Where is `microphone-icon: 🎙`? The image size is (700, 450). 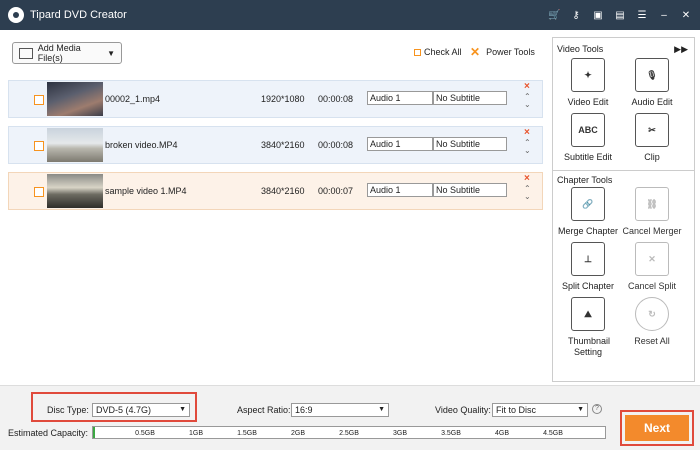
microphone-icon: 🎙 is located at coordinates (652, 75).